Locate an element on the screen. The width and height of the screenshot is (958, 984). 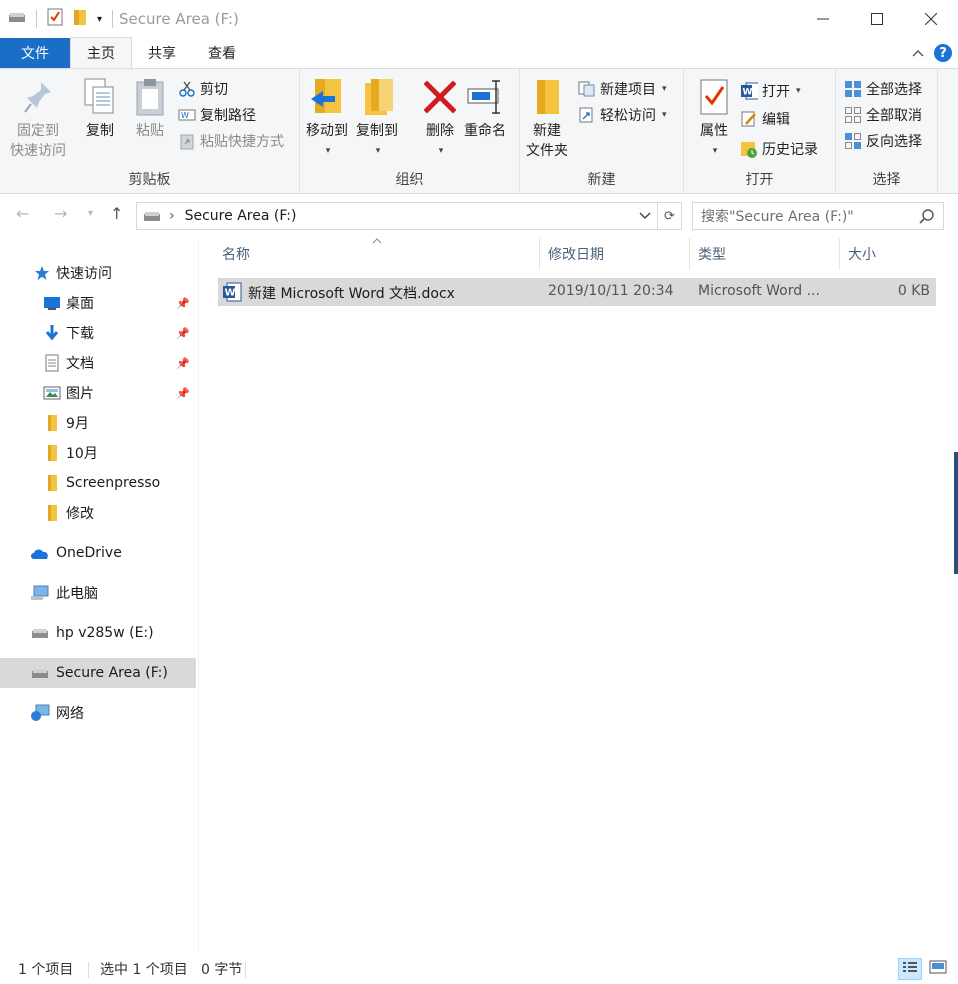
breadcrumb: Secure Area (F:) is located at coordinates (241, 216).